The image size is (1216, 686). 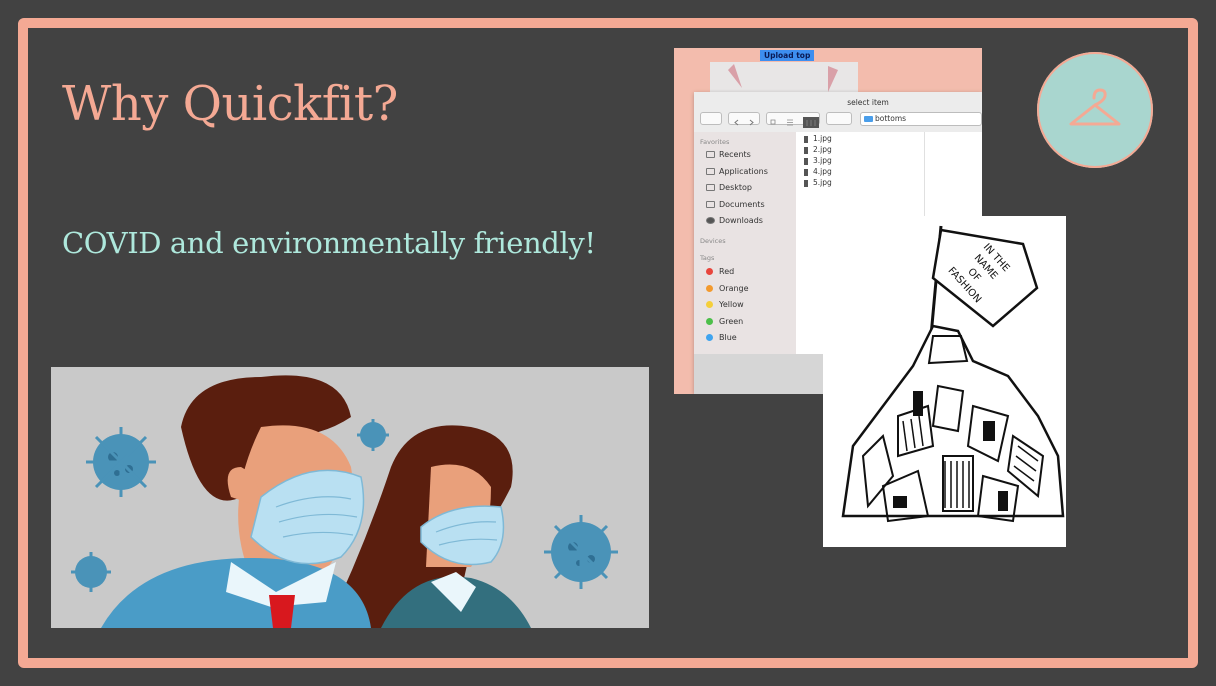 What do you see at coordinates (735, 204) in the screenshot?
I see `sidebar-item-documents: Documents` at bounding box center [735, 204].